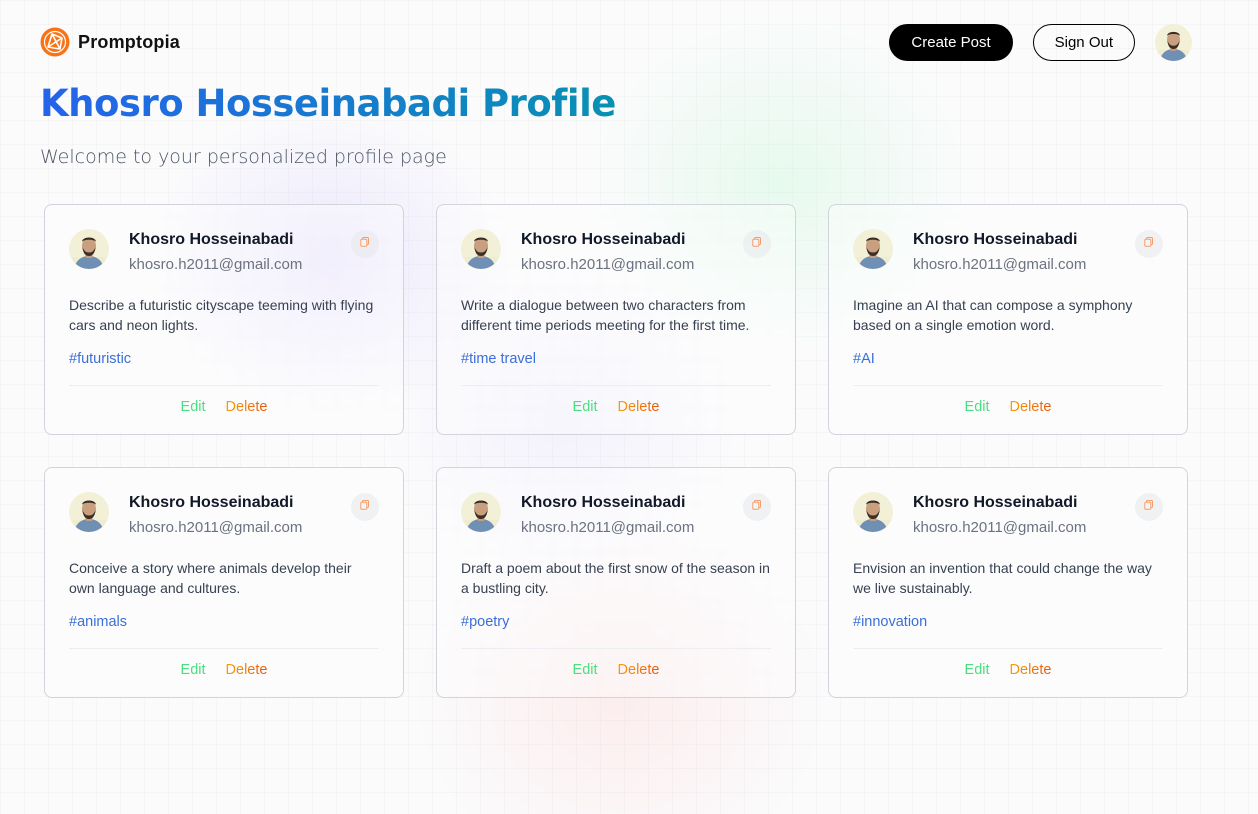 Image resolution: width=1258 pixels, height=814 pixels. I want to click on sign-out-button: Sign Out, so click(1083, 42).